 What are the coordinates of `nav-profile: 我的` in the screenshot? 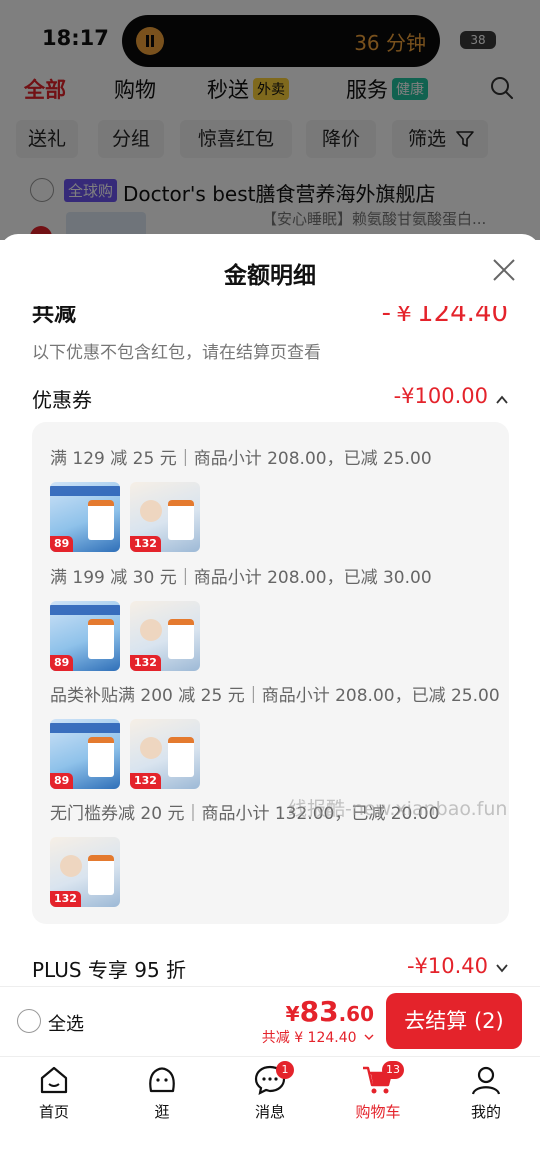 It's located at (486, 1092).